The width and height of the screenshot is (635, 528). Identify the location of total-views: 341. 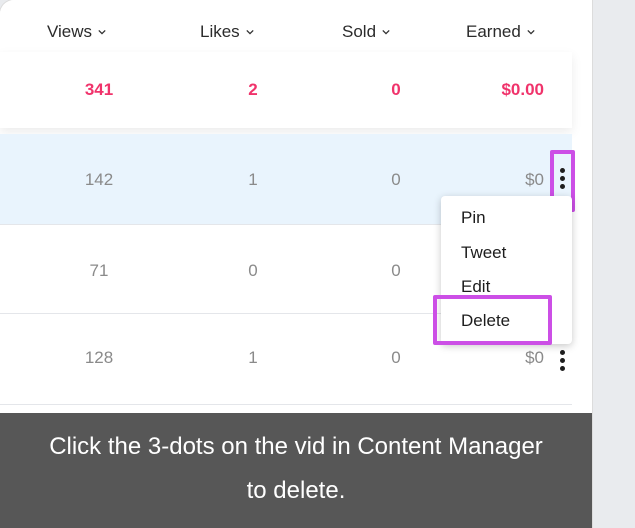
(99, 89).